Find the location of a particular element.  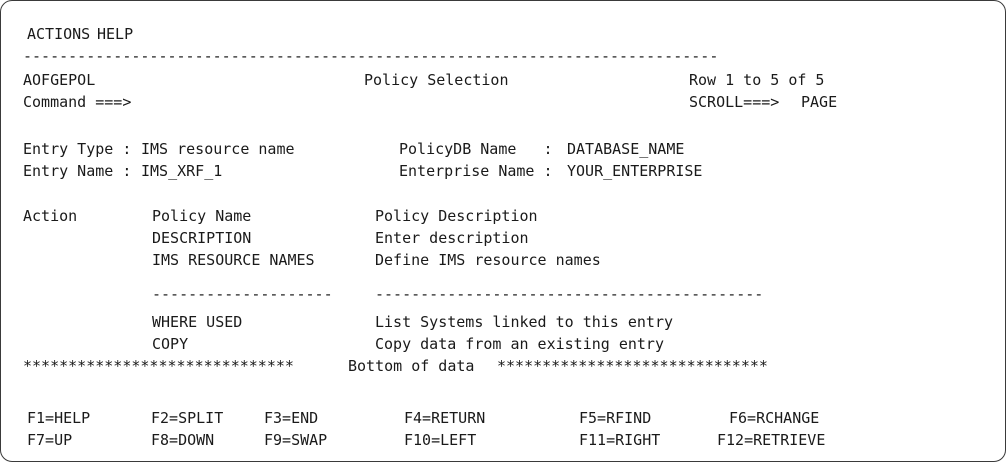

fkey-f12-retrieve: F12=RETRIEVE is located at coordinates (771, 440).